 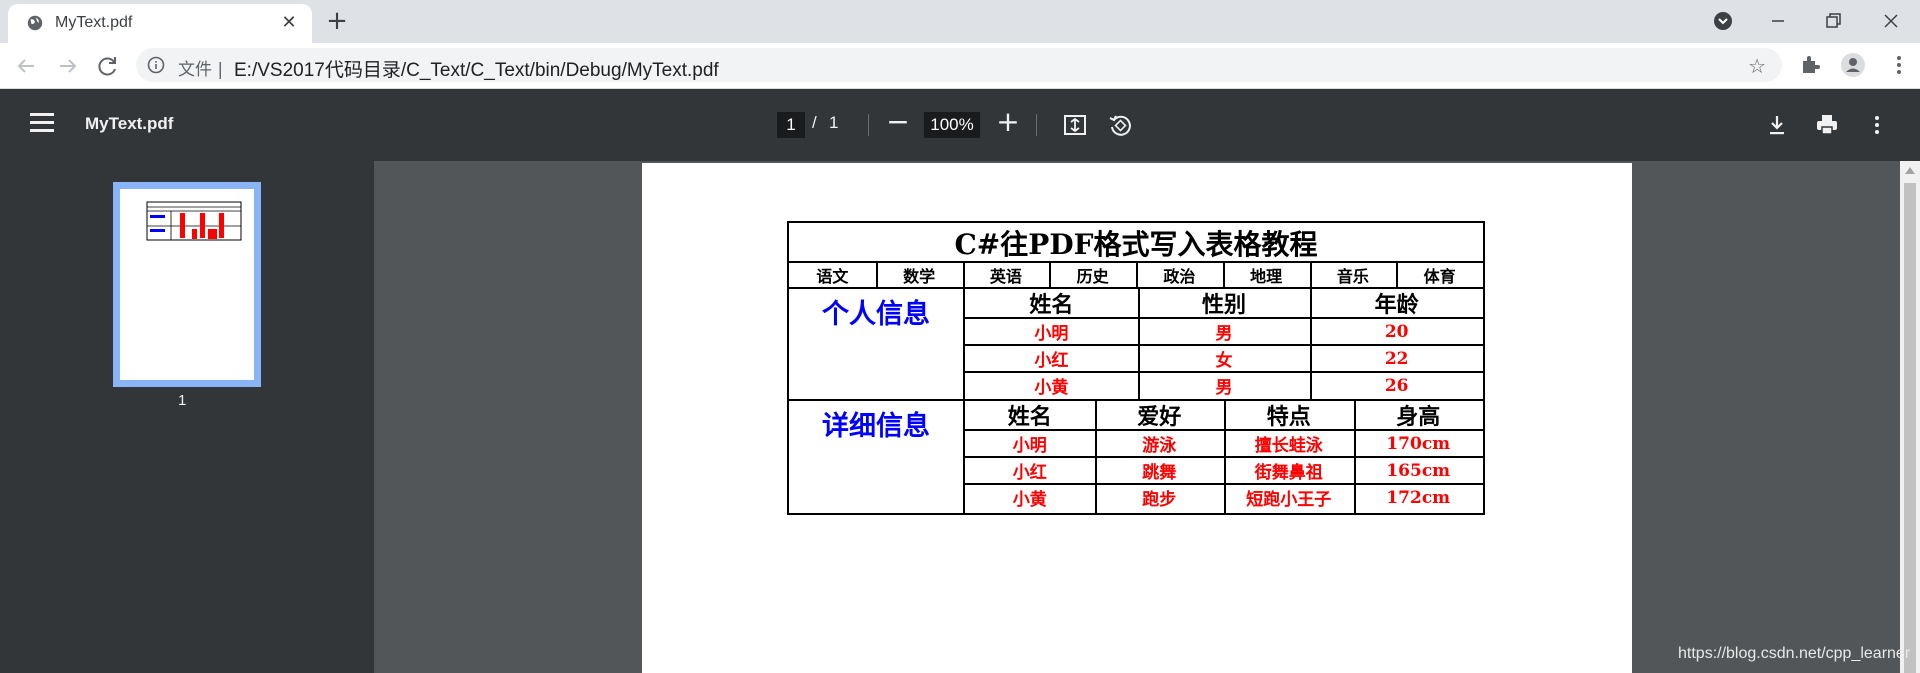 I want to click on personal-value-cell: 22, so click(x=1396, y=358).